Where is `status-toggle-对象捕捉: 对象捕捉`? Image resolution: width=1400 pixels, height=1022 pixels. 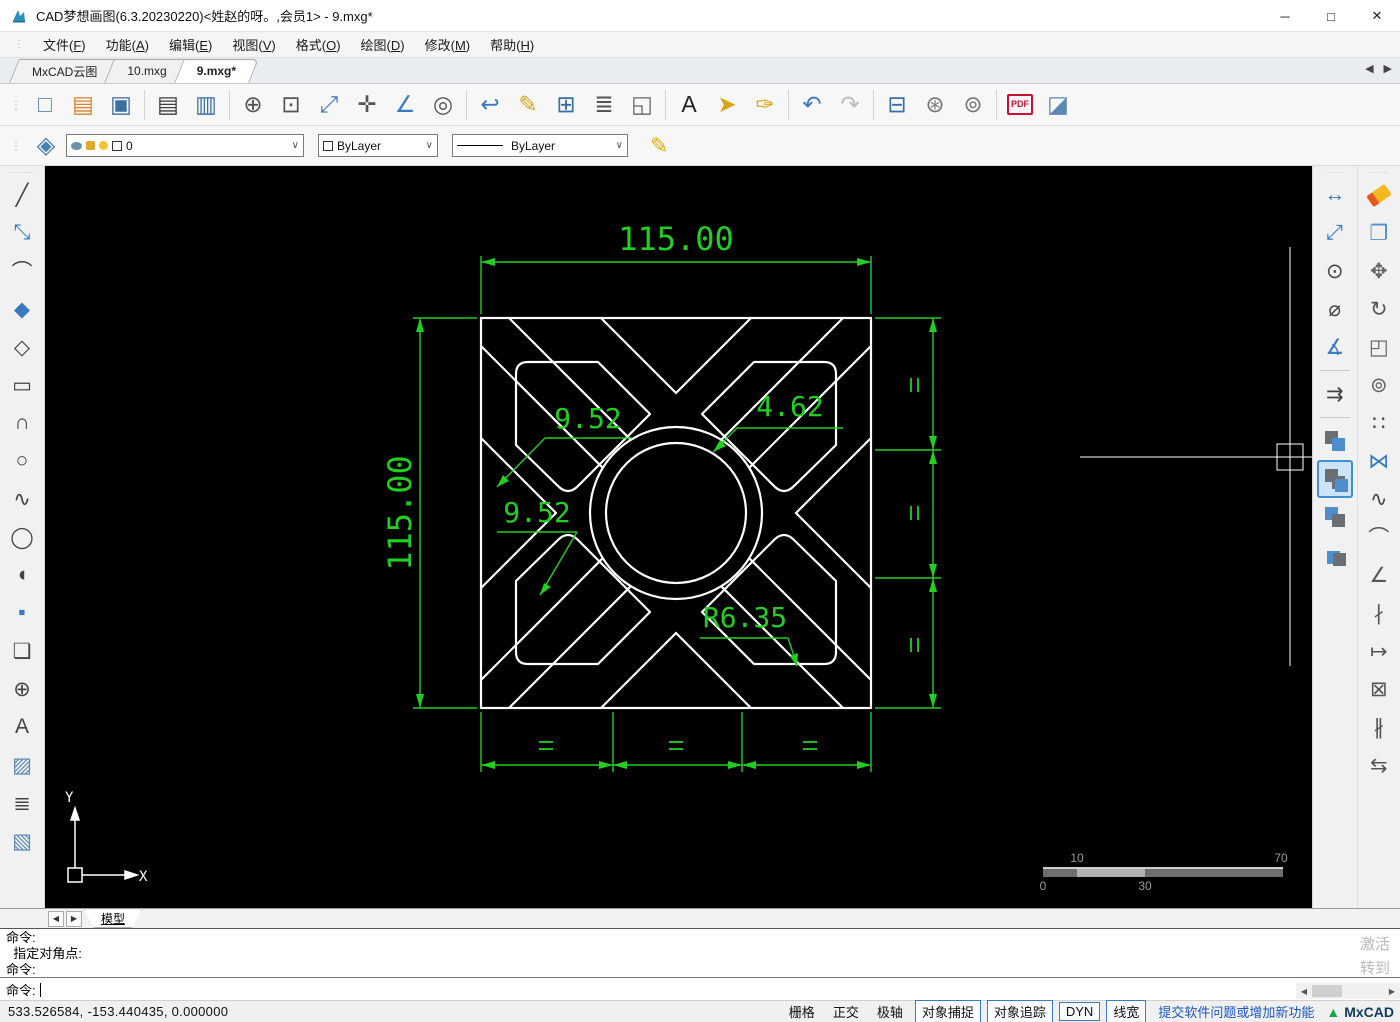 status-toggle-对象捕捉: 对象捕捉 is located at coordinates (947, 1011).